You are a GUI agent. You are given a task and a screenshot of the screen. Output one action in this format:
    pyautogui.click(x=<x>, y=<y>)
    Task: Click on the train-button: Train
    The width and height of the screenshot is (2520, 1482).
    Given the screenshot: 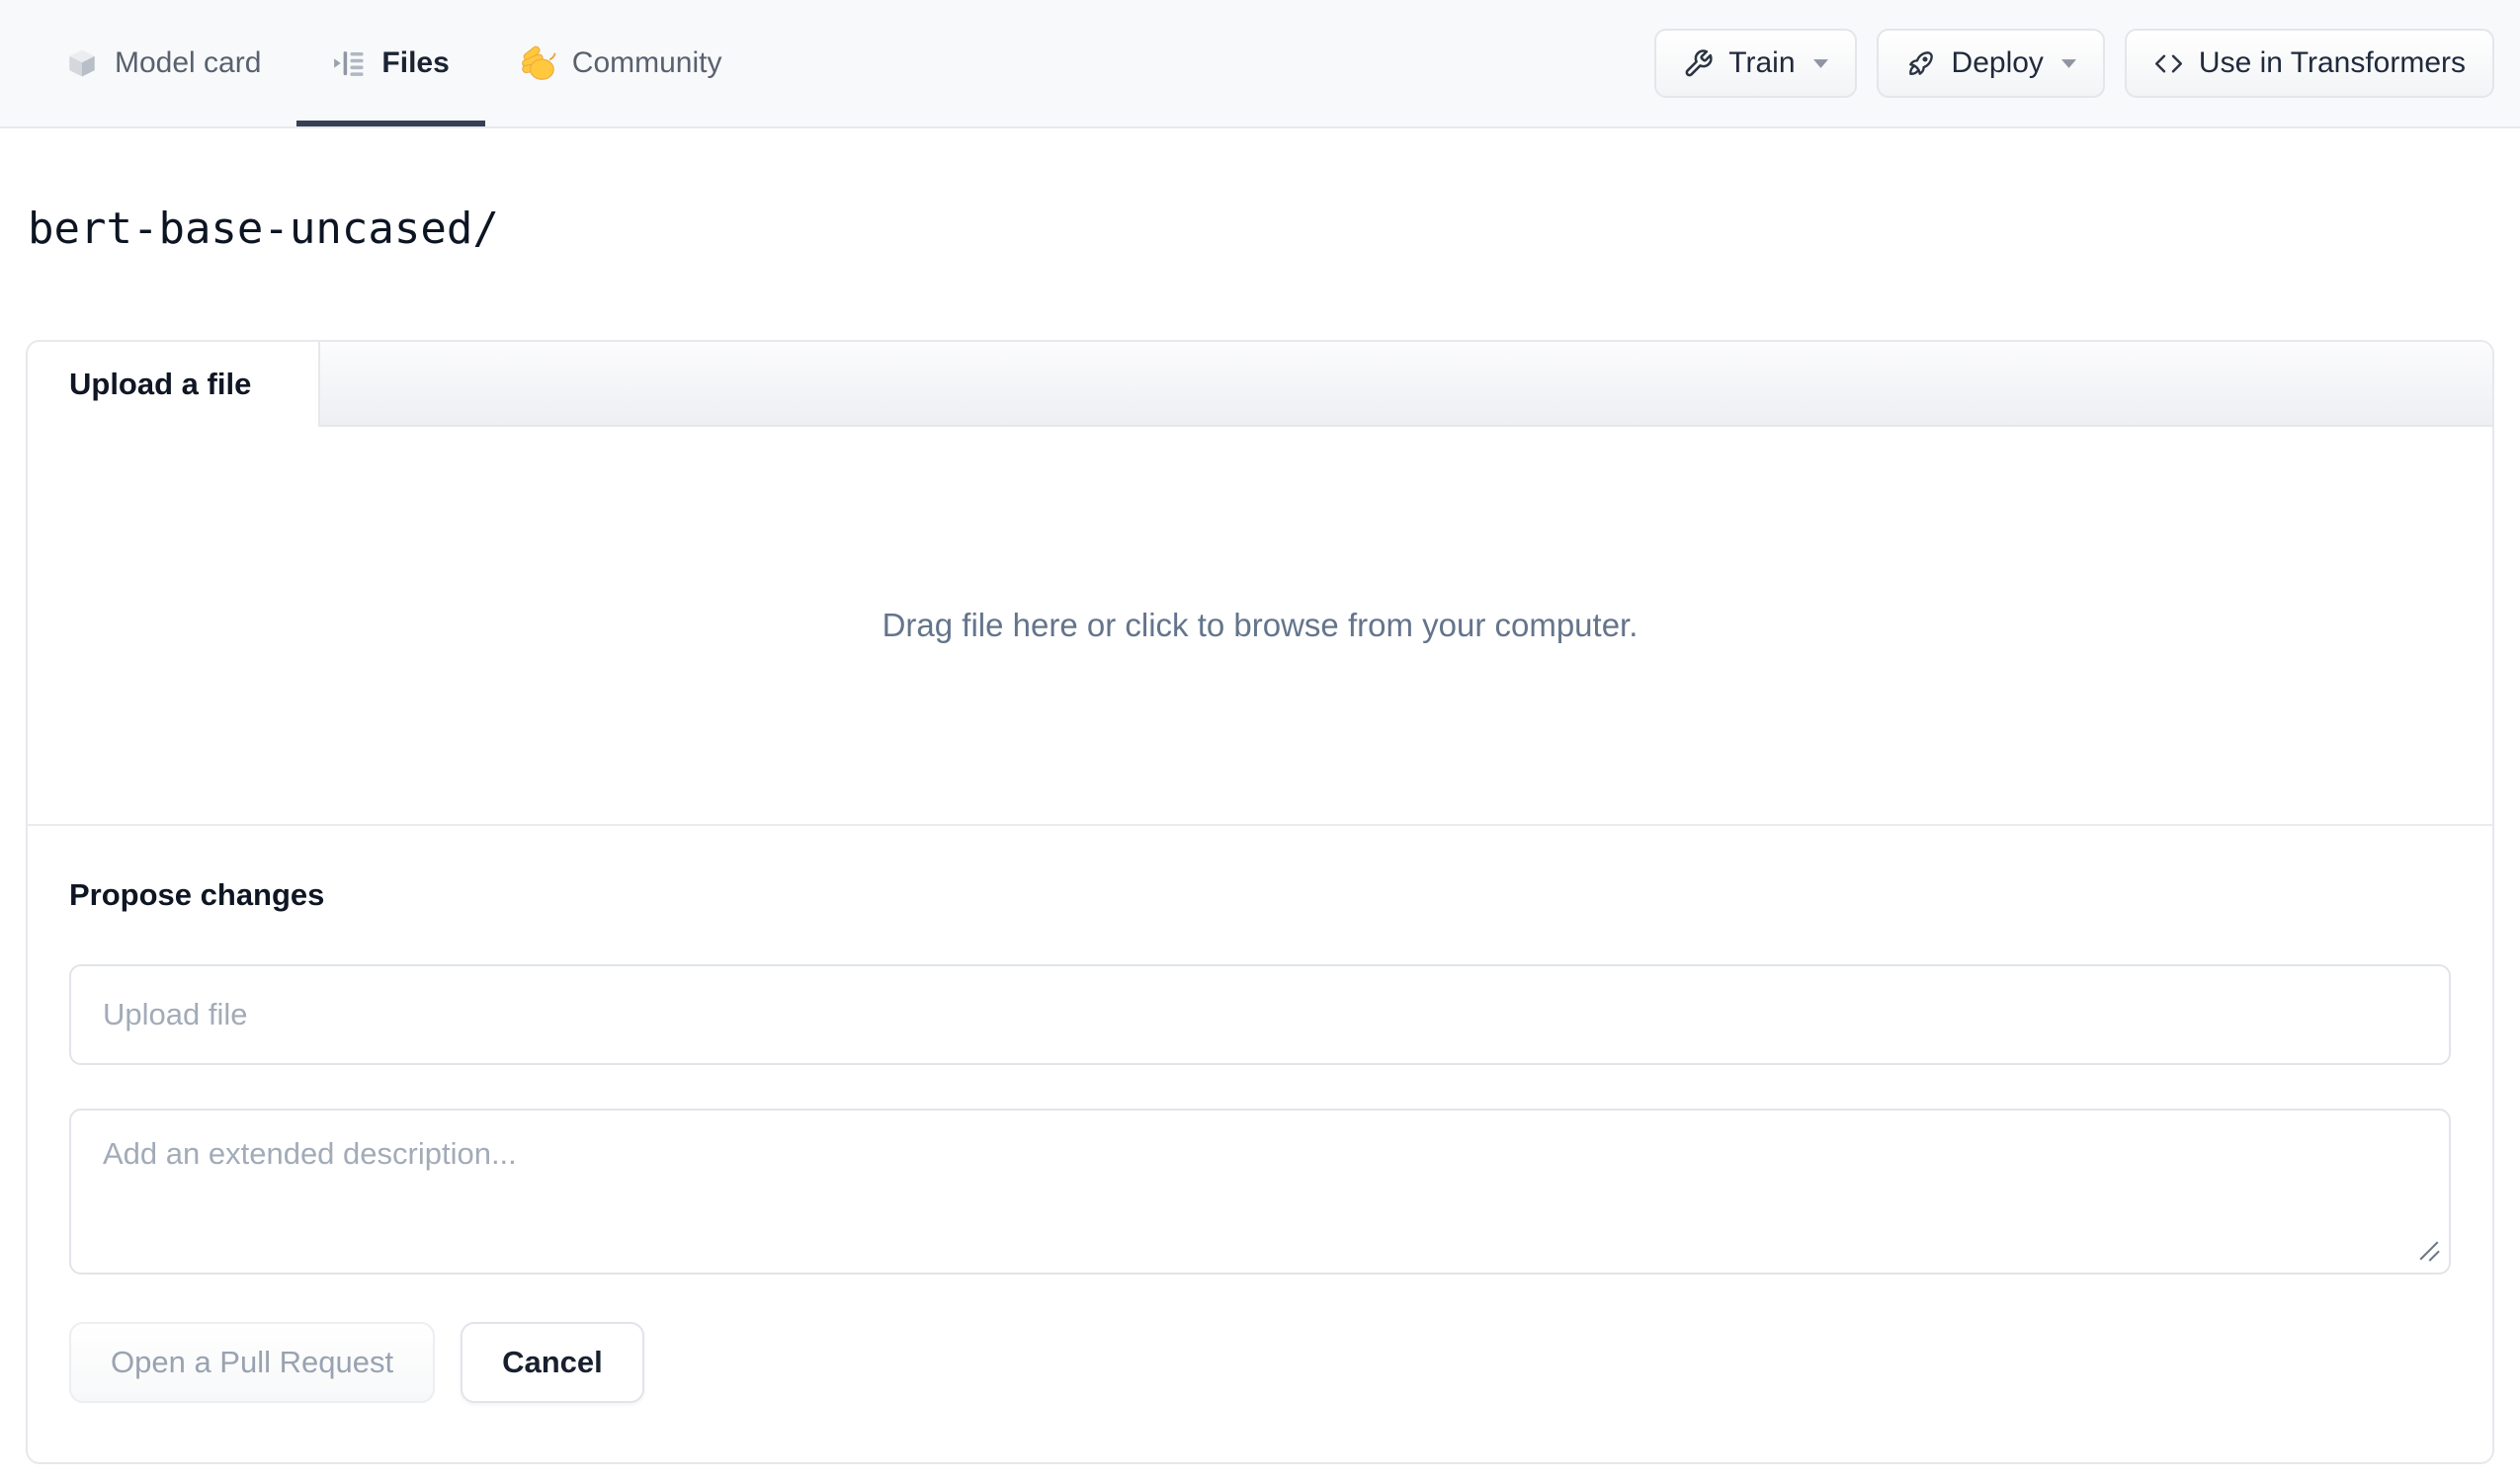 What is the action you would take?
    pyautogui.click(x=1755, y=63)
    